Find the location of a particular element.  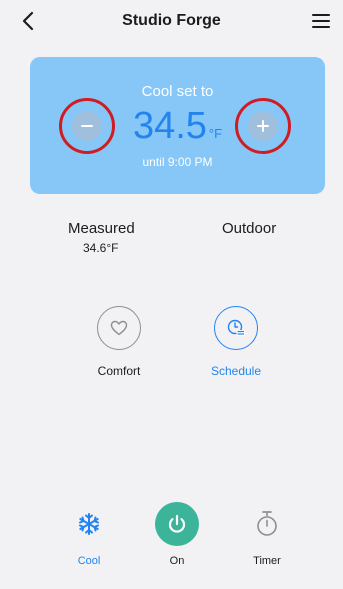

timer-label: Timer is located at coordinates (267, 561).